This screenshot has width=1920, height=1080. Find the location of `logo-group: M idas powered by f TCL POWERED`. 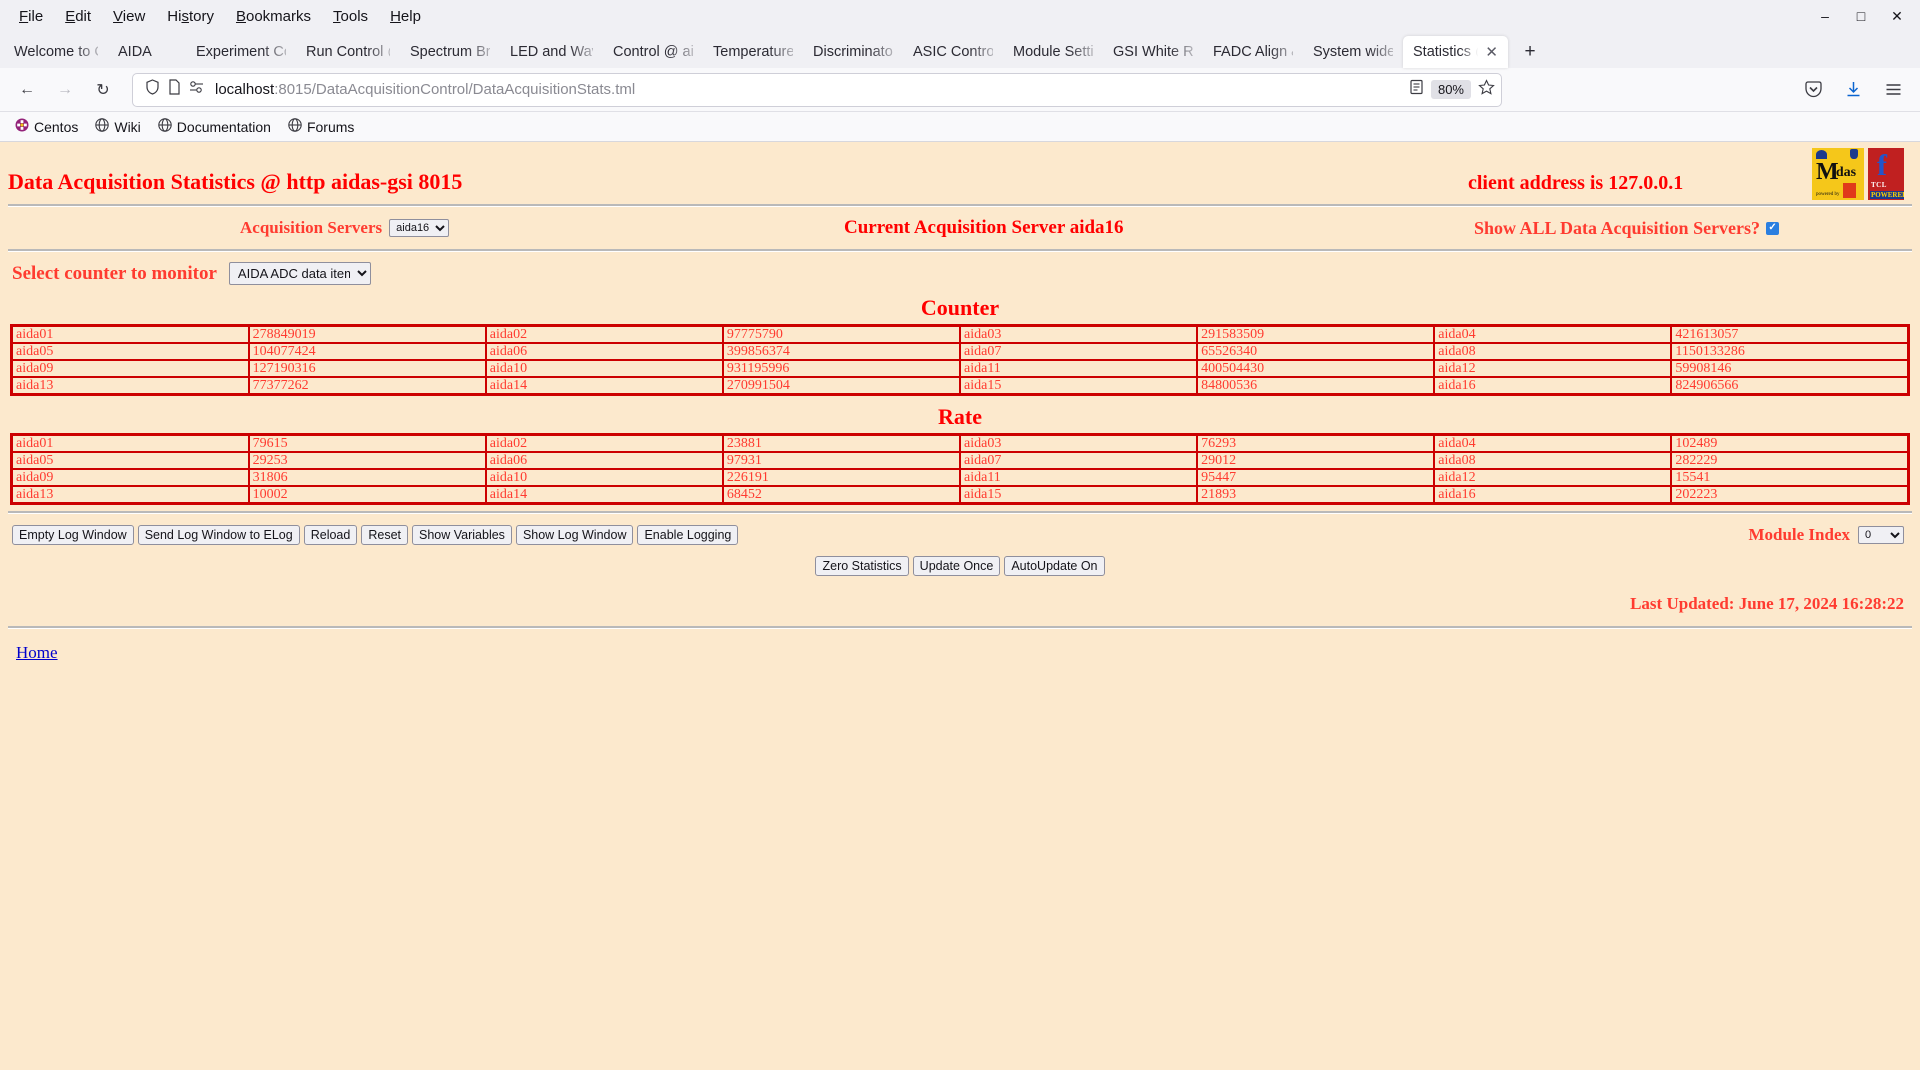

logo-group: M idas powered by f TCL POWERED is located at coordinates (1858, 174).